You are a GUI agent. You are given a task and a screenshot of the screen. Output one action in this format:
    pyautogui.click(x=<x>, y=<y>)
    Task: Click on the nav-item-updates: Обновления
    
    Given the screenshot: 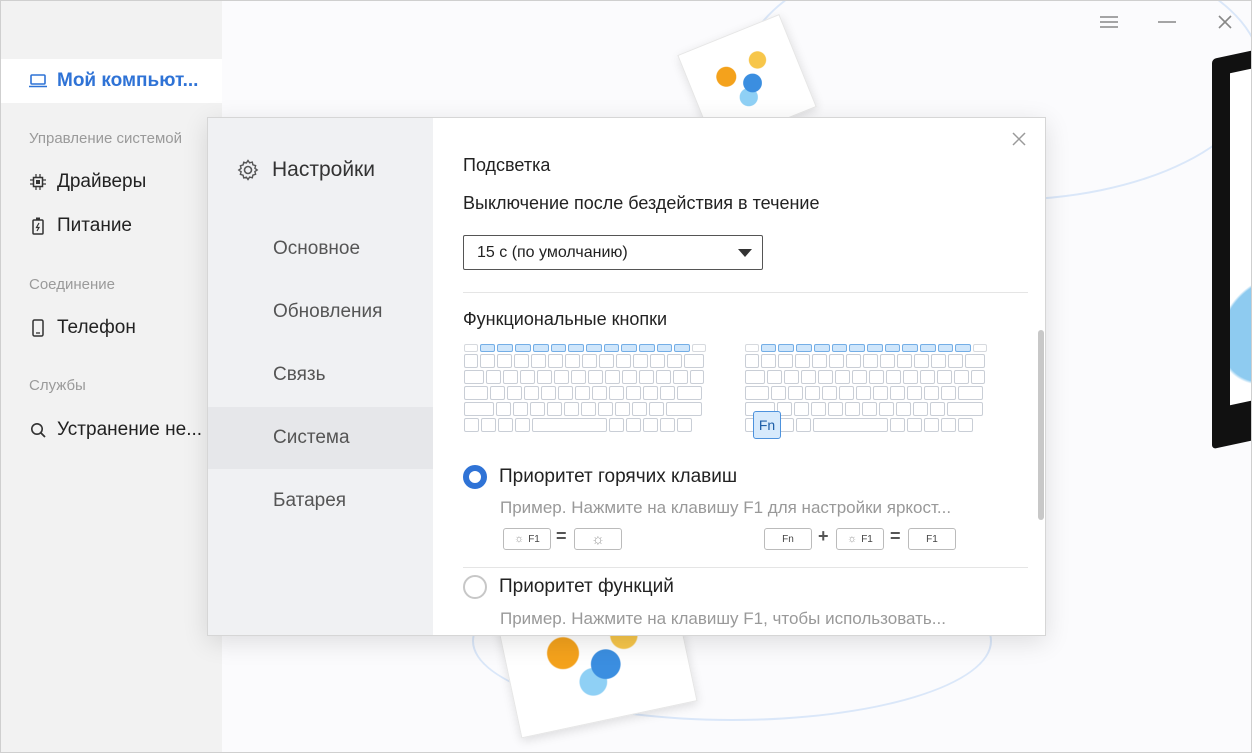 What is the action you would take?
    pyautogui.click(x=320, y=312)
    